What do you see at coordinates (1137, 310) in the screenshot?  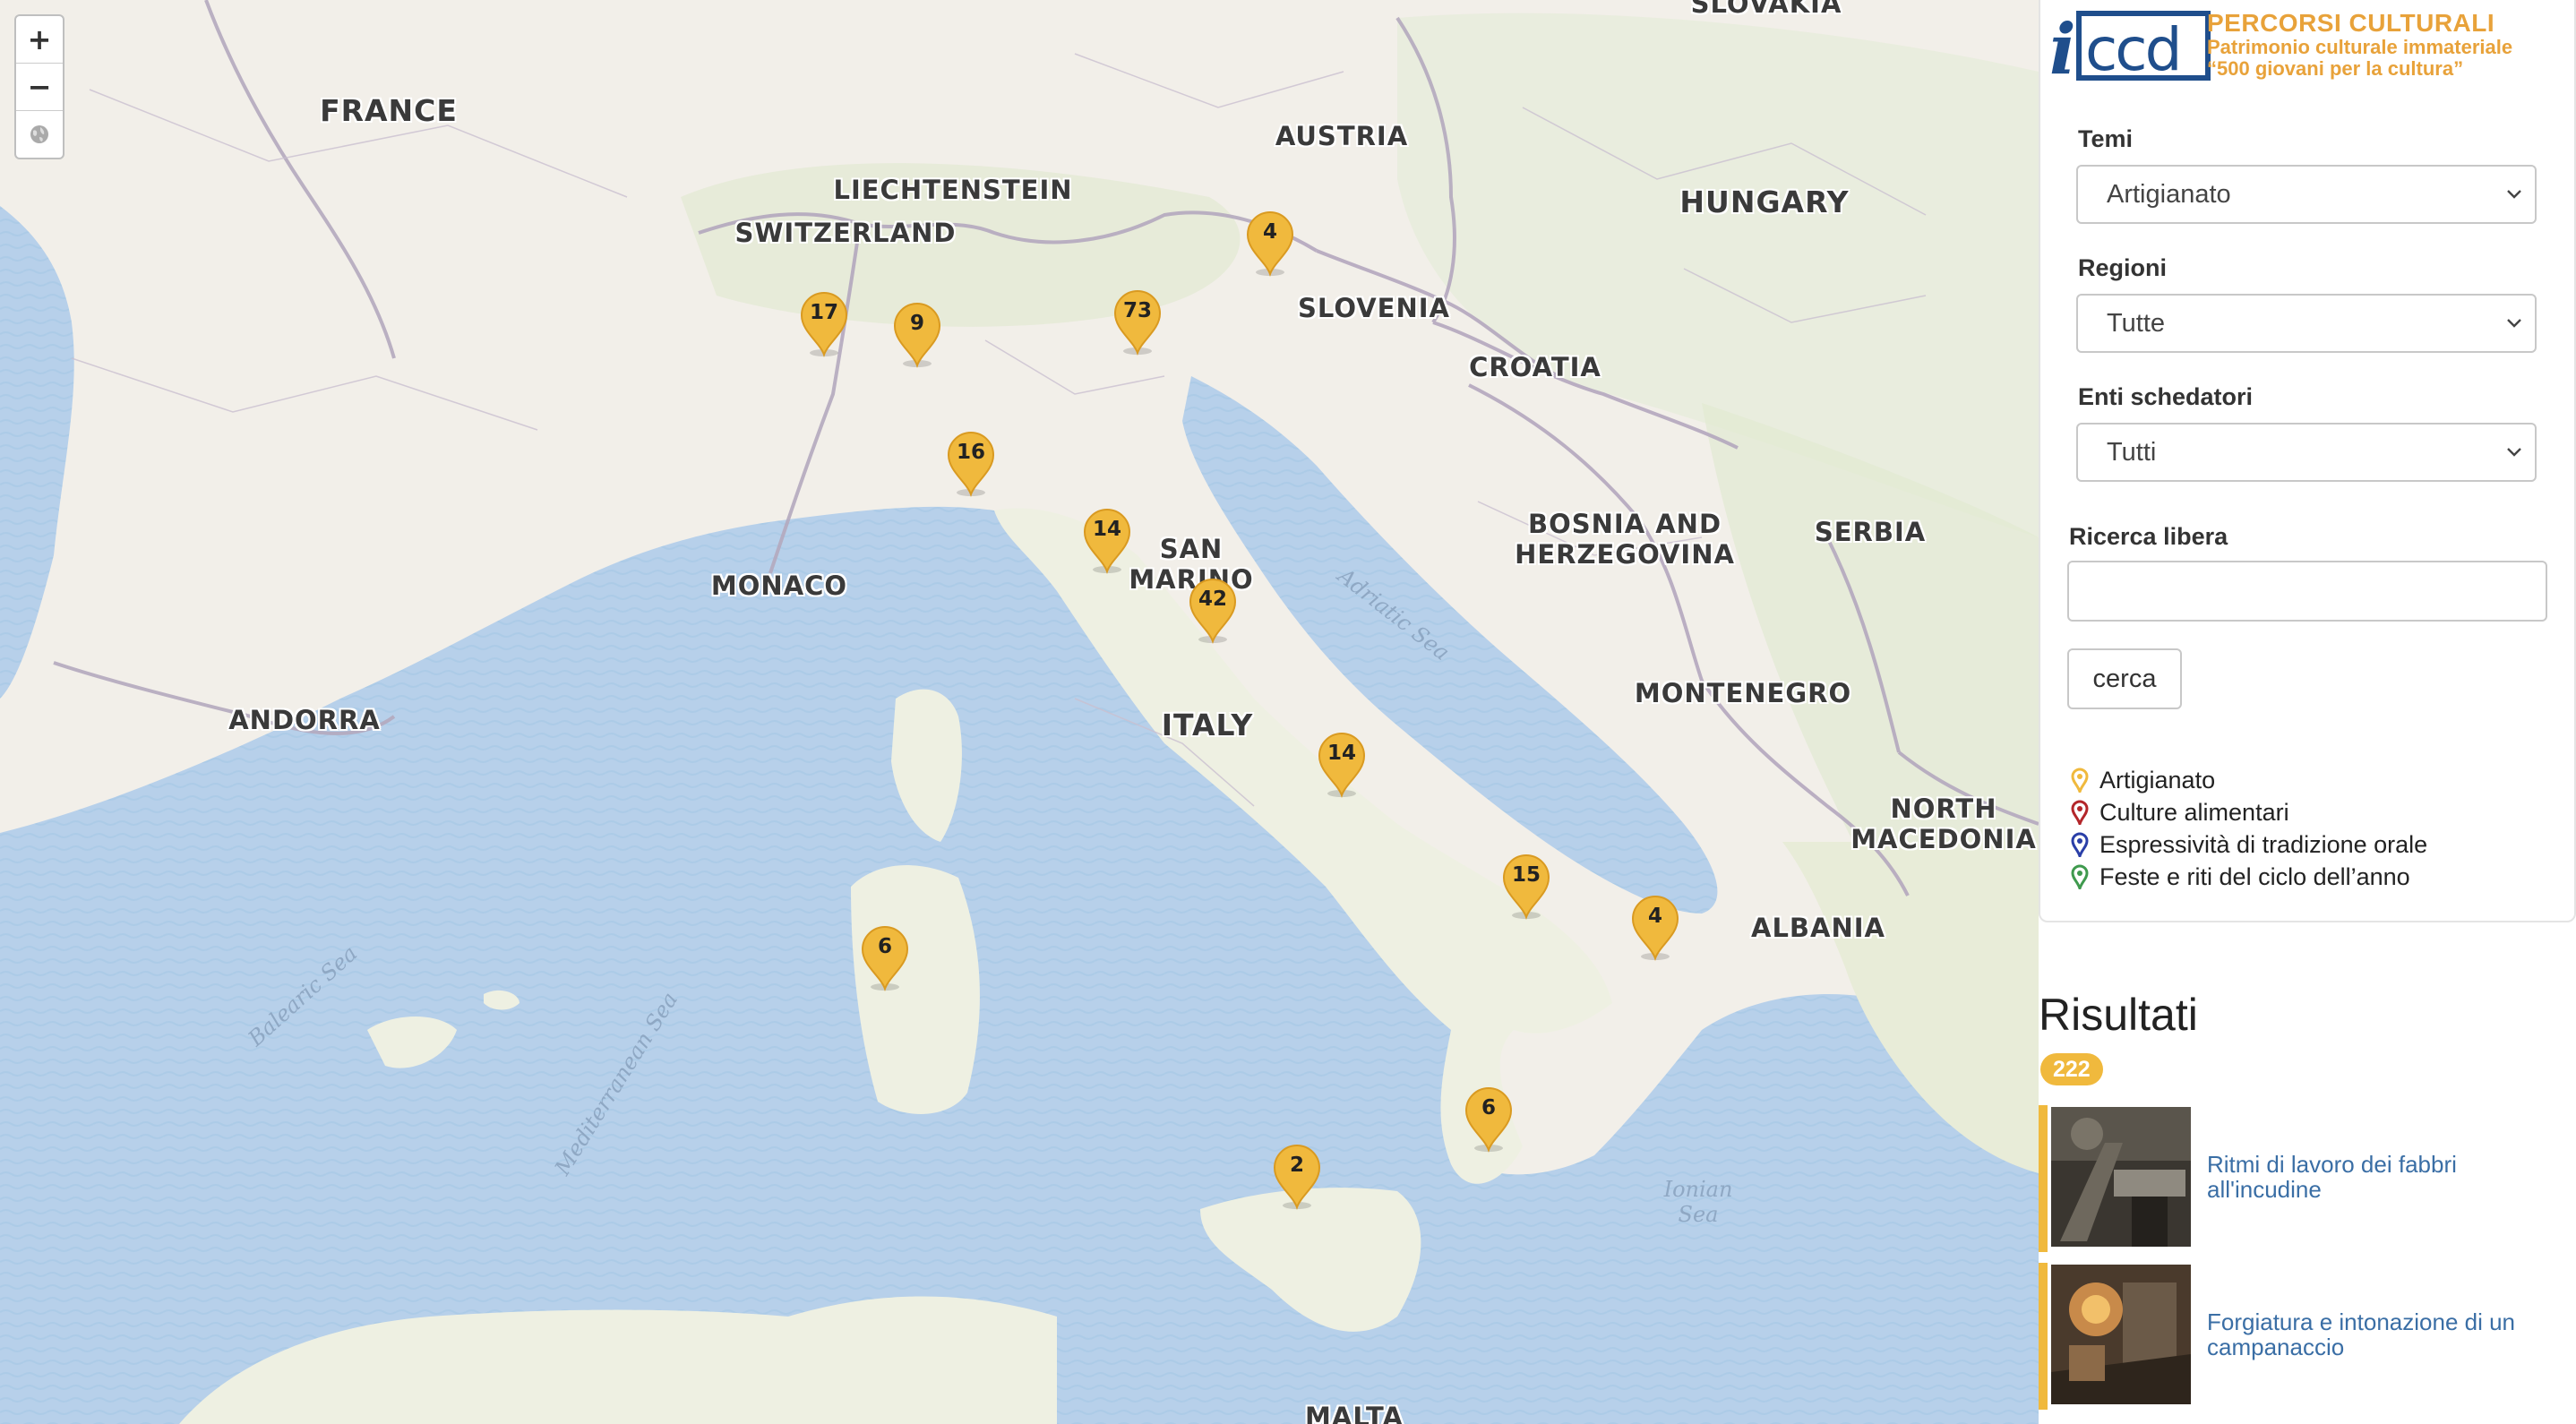 I see `marker-count: 73` at bounding box center [1137, 310].